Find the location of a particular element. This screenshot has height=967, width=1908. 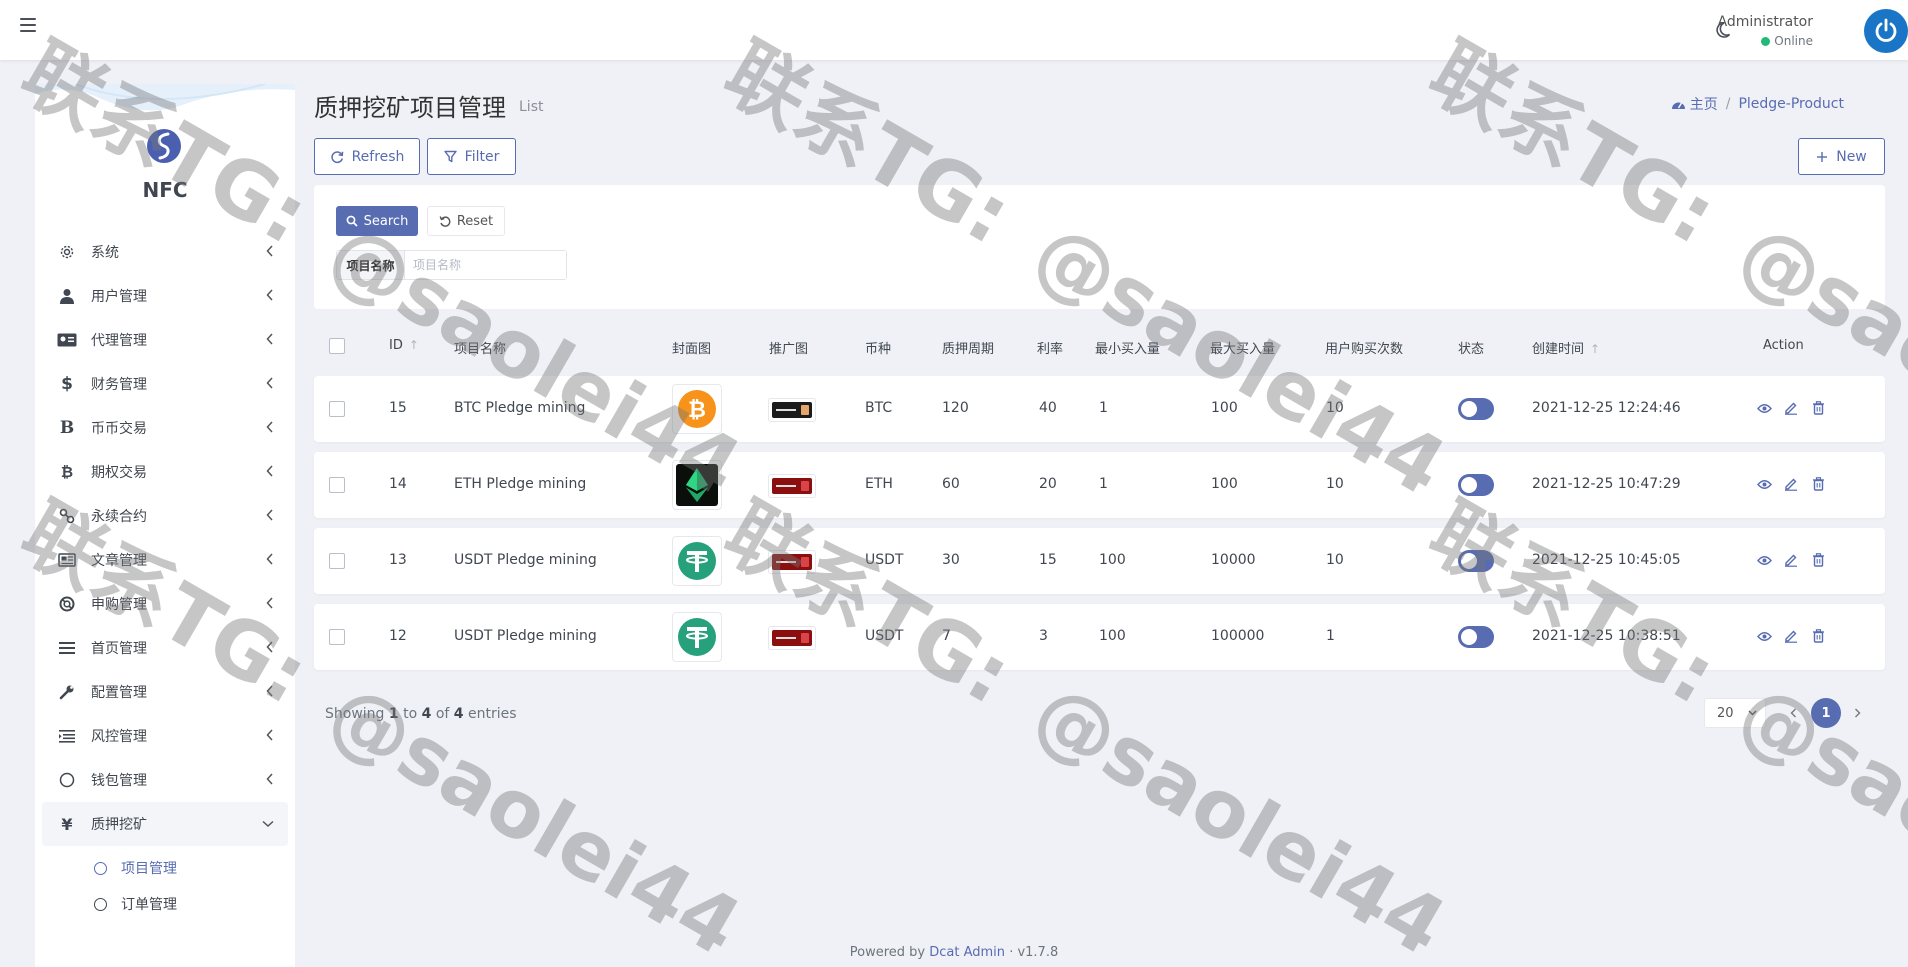

sidebar-item-subscriptions: 申购管理 is located at coordinates (165, 604).